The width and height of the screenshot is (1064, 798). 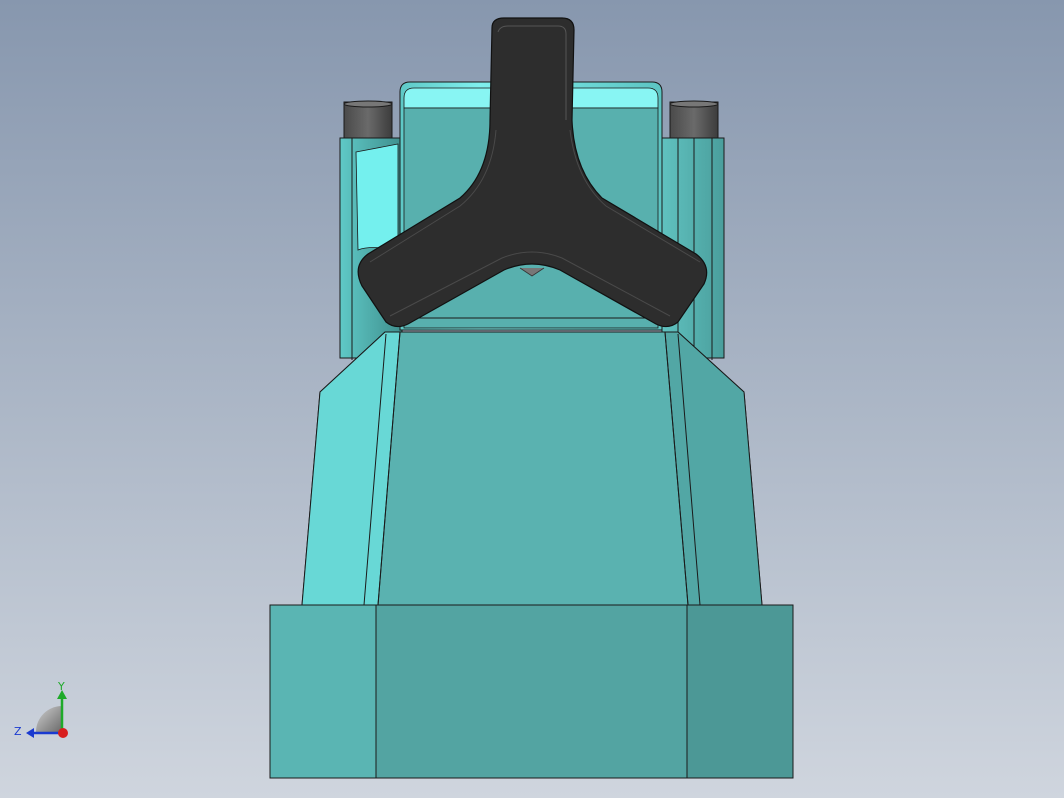 What do you see at coordinates (18, 731) in the screenshot?
I see `z-axis-label: Z` at bounding box center [18, 731].